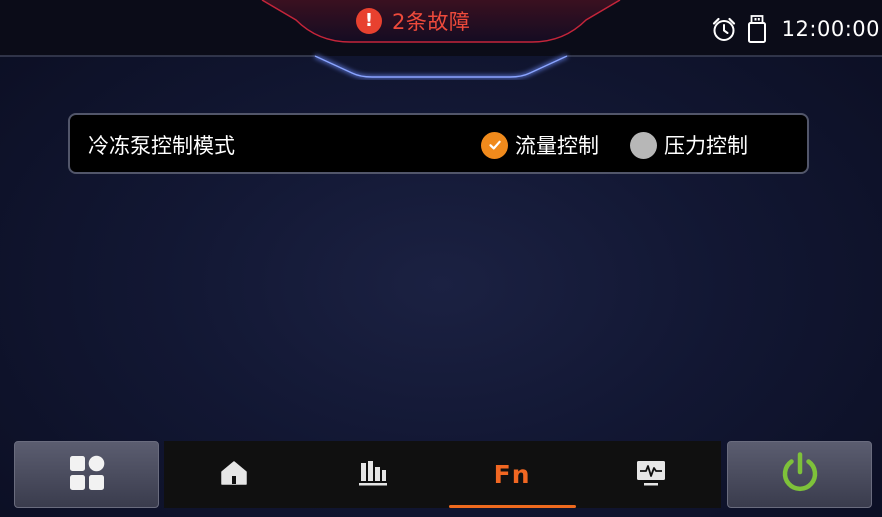 The height and width of the screenshot is (517, 882). What do you see at coordinates (557, 146) in the screenshot?
I see `flow-control-label: 流量控制` at bounding box center [557, 146].